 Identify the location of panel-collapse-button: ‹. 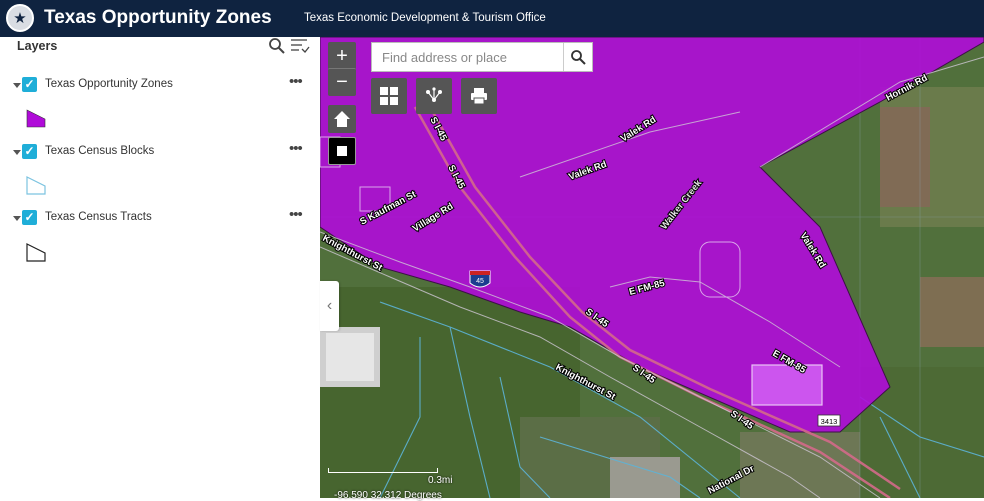
(329, 306).